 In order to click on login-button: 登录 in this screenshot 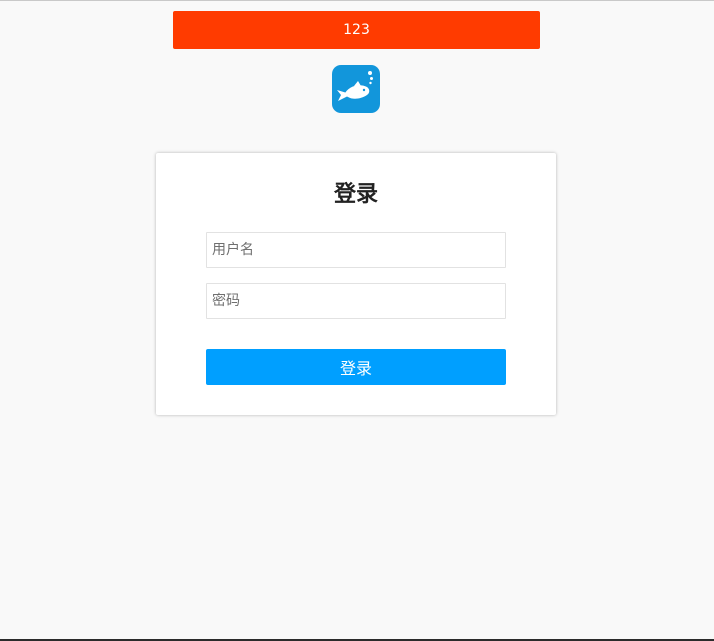, I will do `click(356, 367)`.